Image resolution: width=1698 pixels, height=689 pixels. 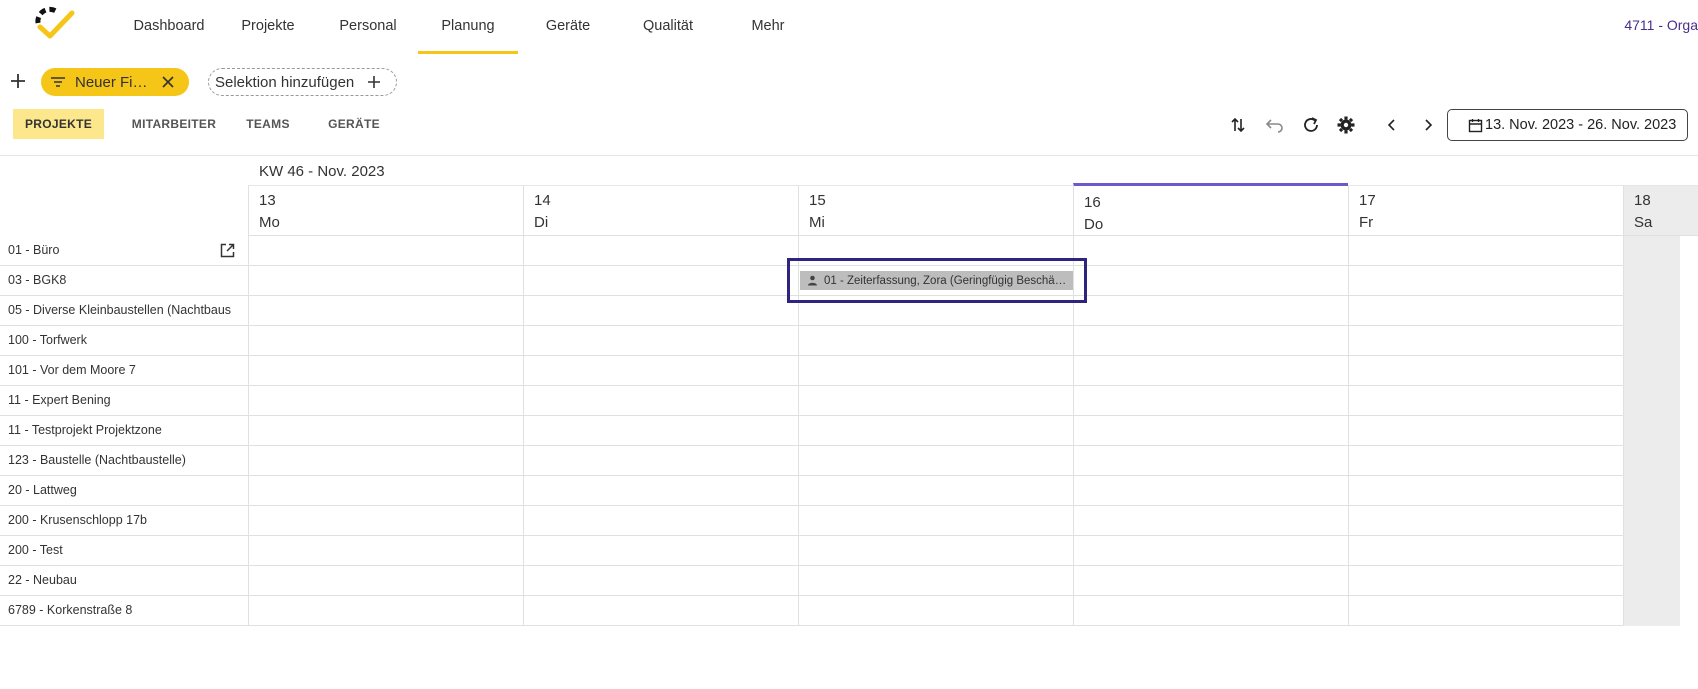 I want to click on project-label: 11 - Testprojekt Projektzone, so click(x=124, y=431).